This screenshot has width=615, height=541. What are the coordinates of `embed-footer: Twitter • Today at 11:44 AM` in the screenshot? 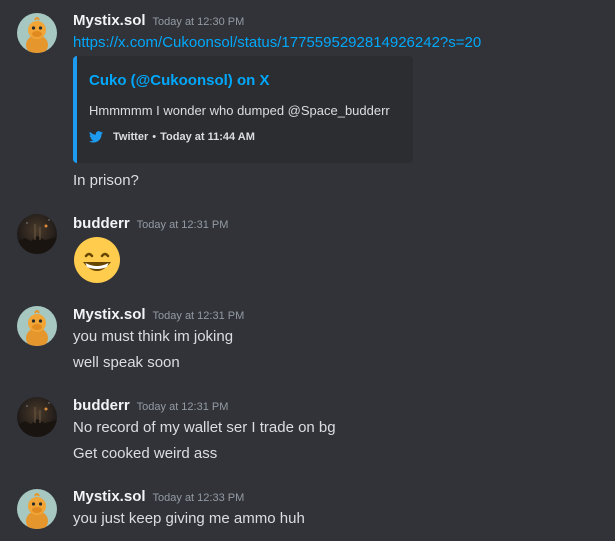 It's located at (172, 137).